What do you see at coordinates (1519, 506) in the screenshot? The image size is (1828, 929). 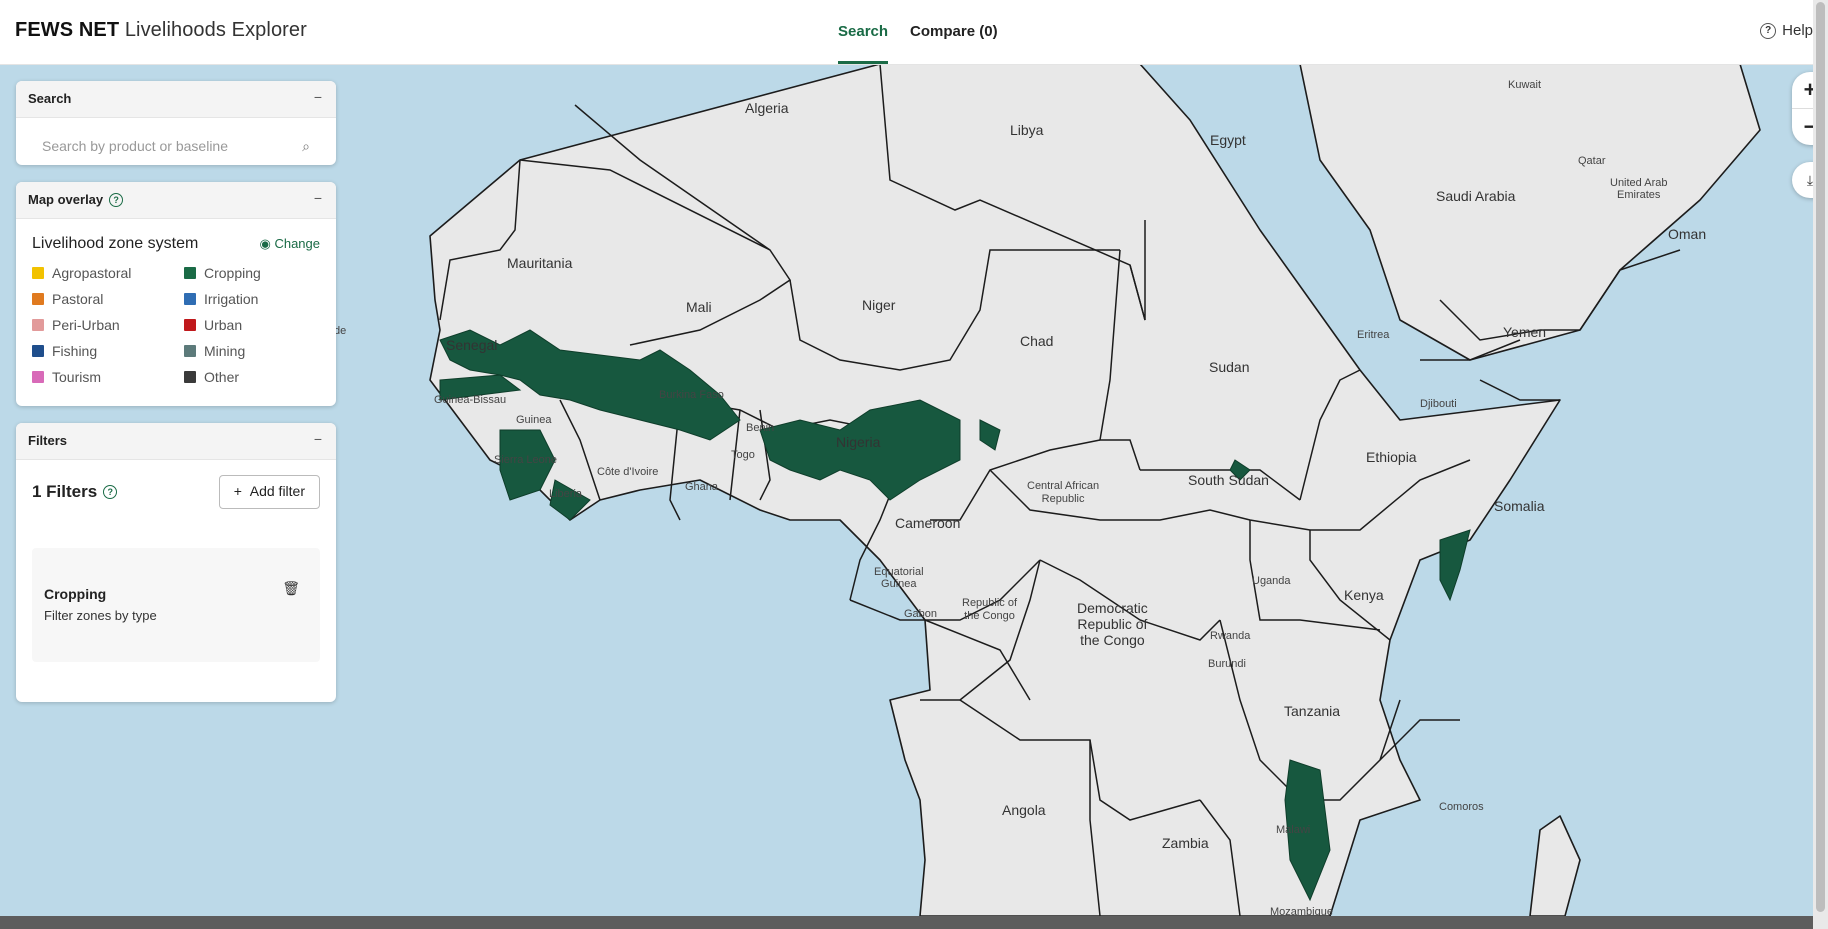 I see `map-label-somalia: Somalia` at bounding box center [1519, 506].